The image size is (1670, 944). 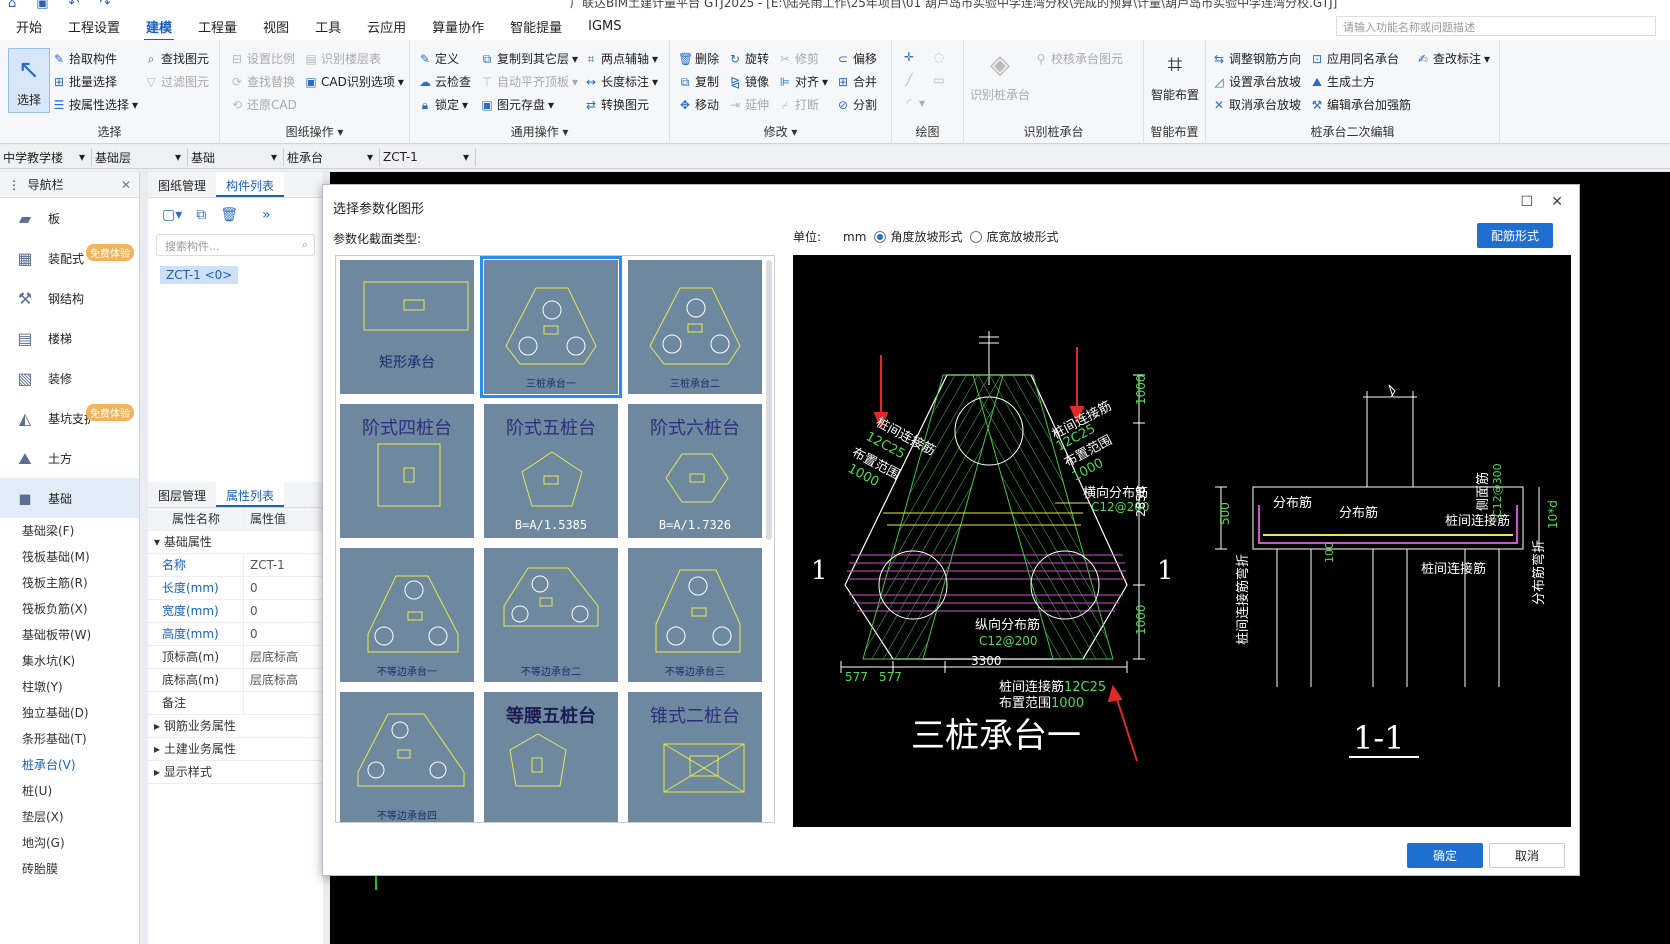 What do you see at coordinates (69, 458) in the screenshot?
I see `nav-item-6: ⛰ 土方` at bounding box center [69, 458].